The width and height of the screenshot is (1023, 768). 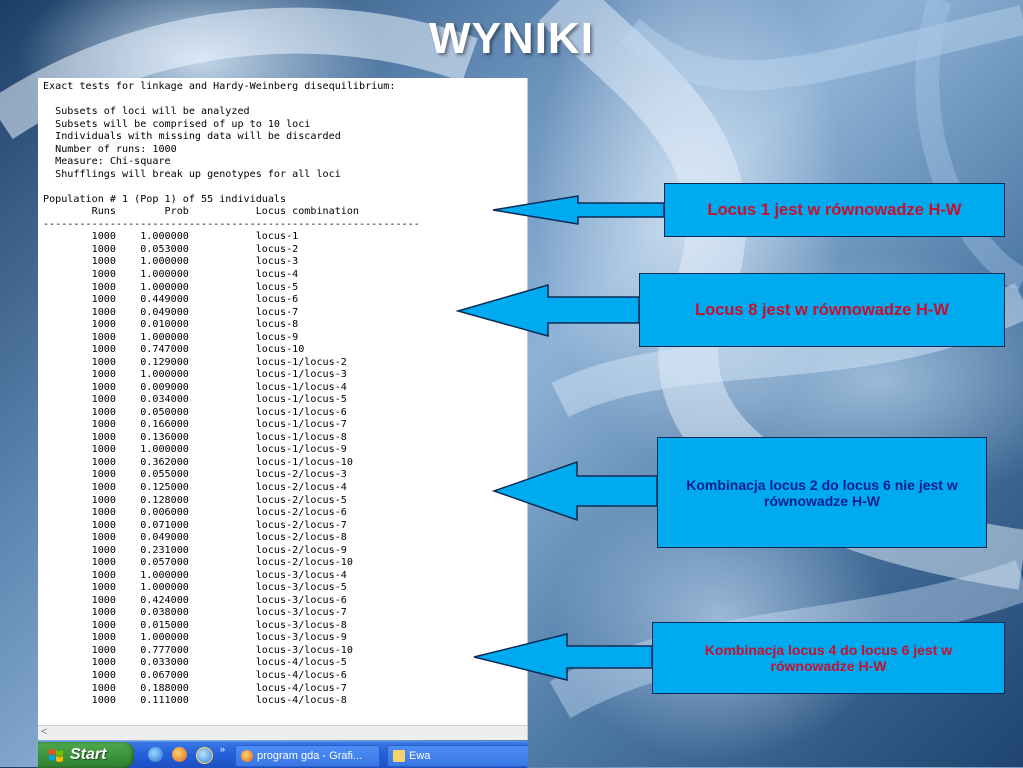 What do you see at coordinates (511, 38) in the screenshot?
I see `slide-title: WYNIKI` at bounding box center [511, 38].